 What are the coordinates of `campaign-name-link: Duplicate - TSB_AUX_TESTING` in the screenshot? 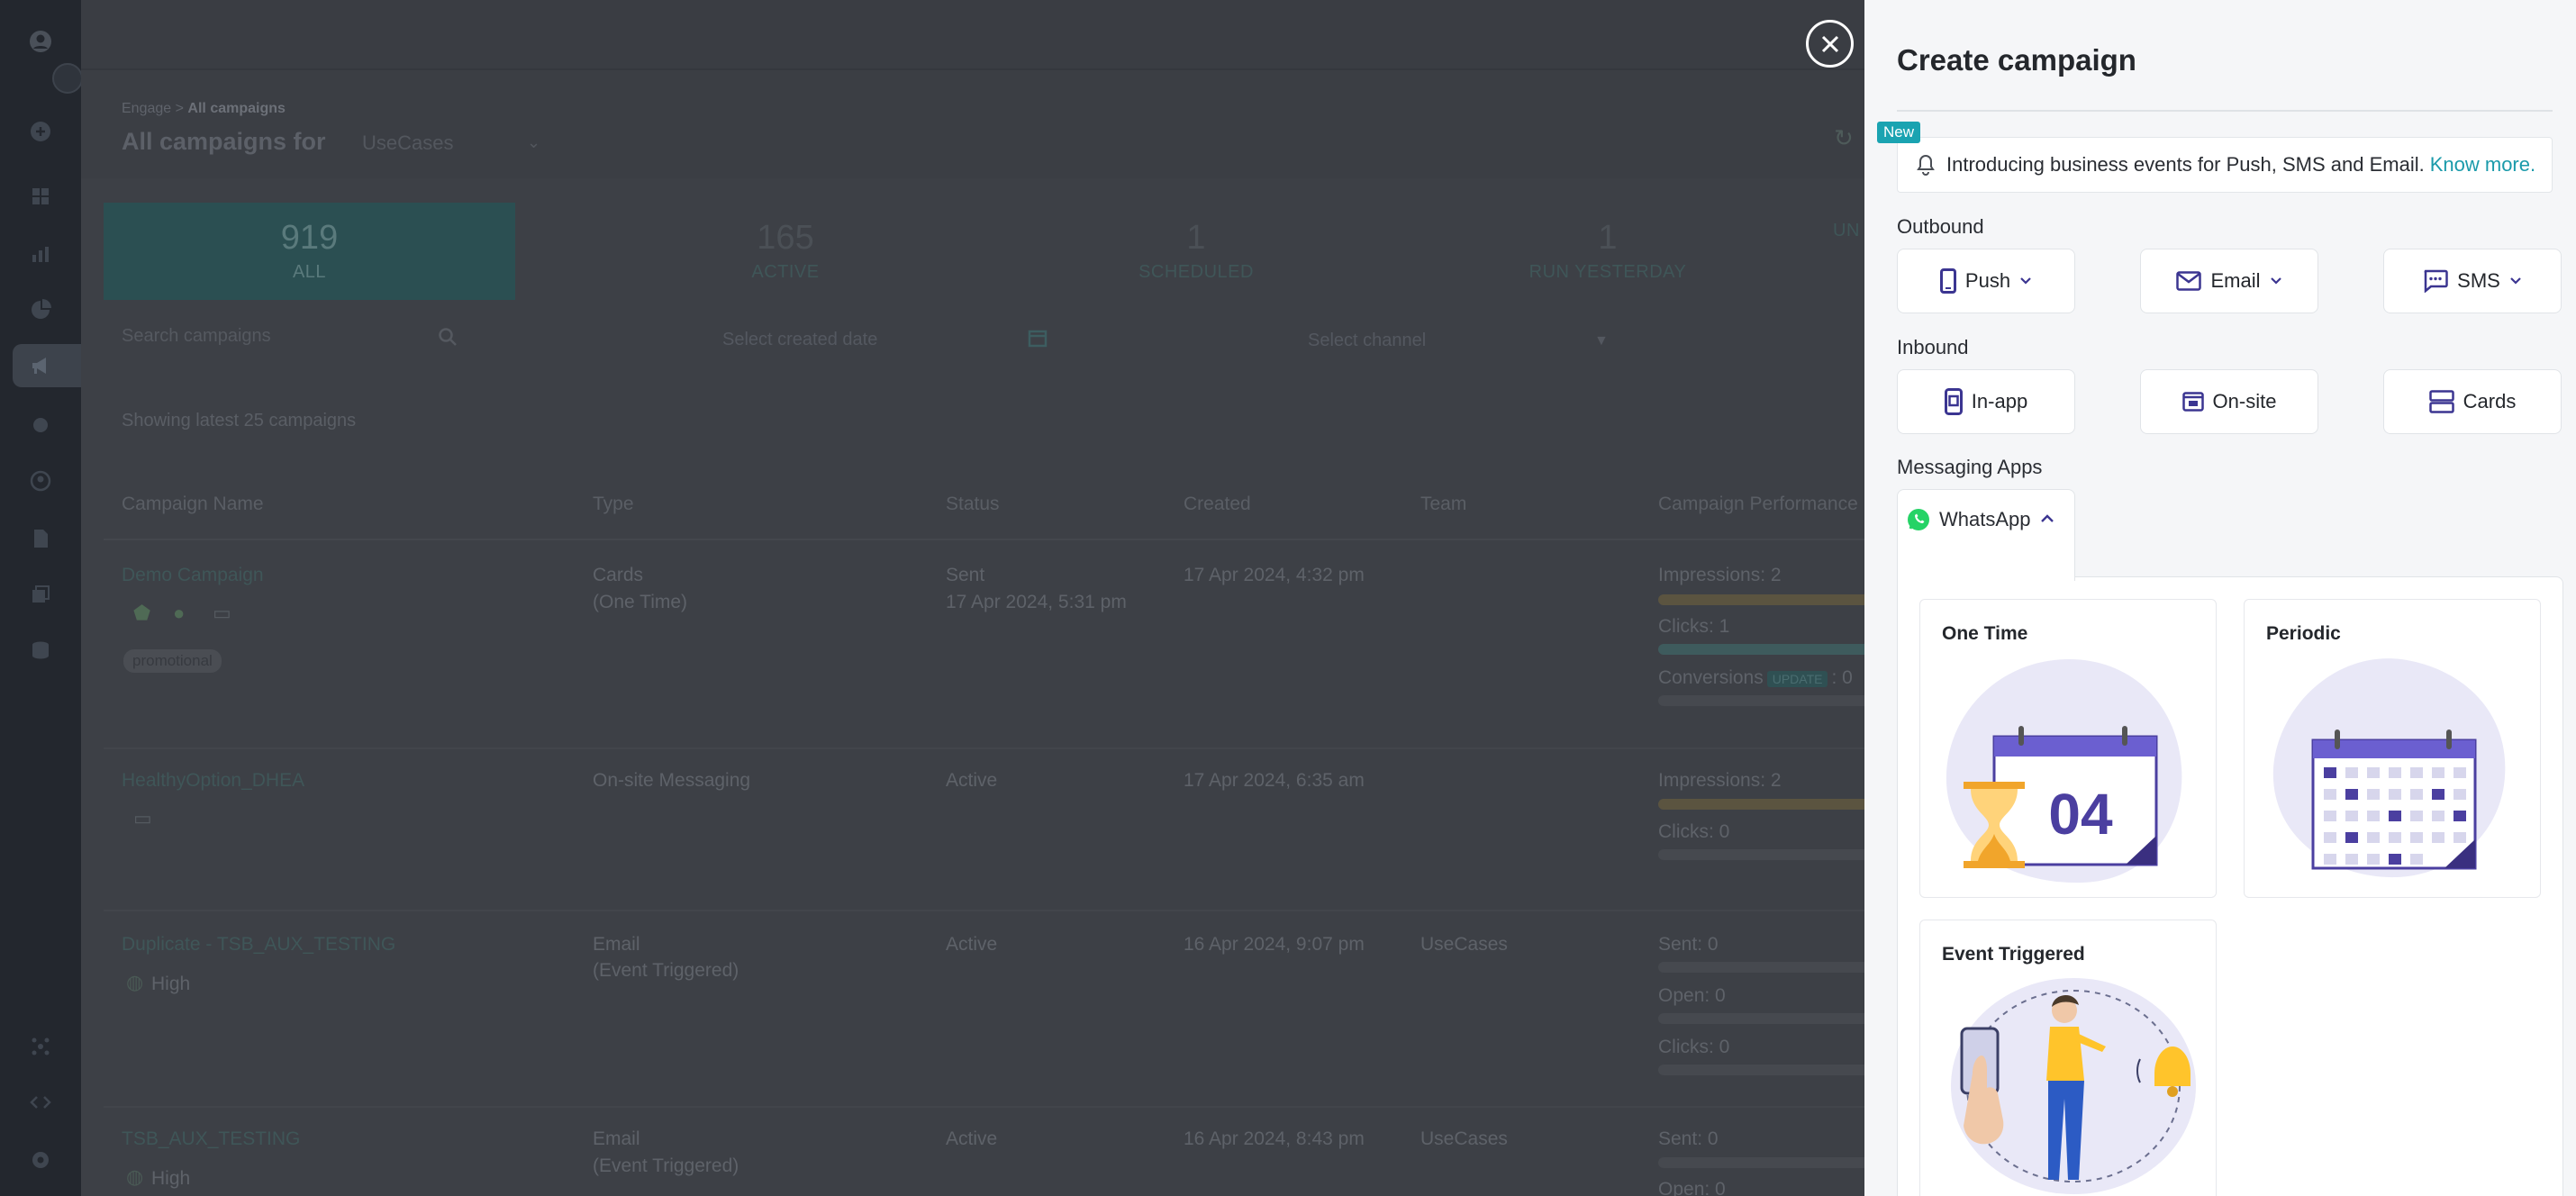 It's located at (258, 944).